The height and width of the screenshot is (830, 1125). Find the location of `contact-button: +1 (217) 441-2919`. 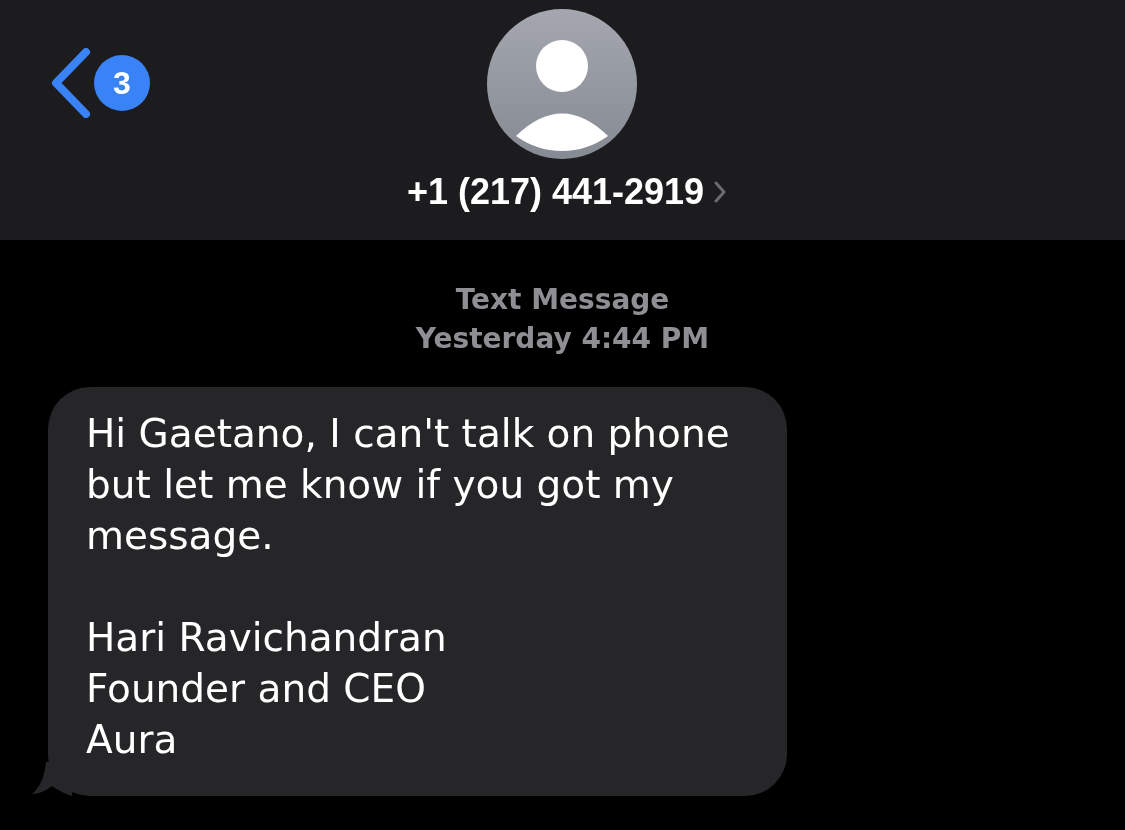

contact-button: +1 (217) 441-2919 is located at coordinates (562, 192).